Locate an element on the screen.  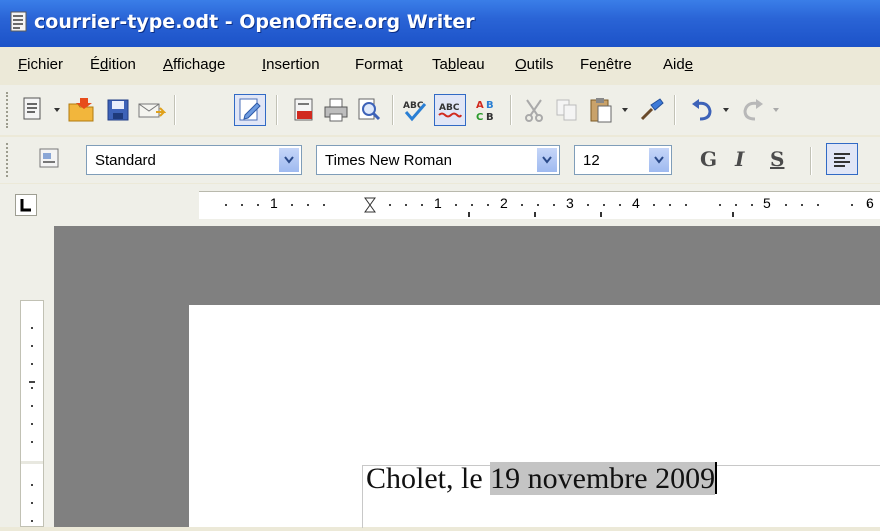
menu-item: Fenêtre is located at coordinates (606, 64).